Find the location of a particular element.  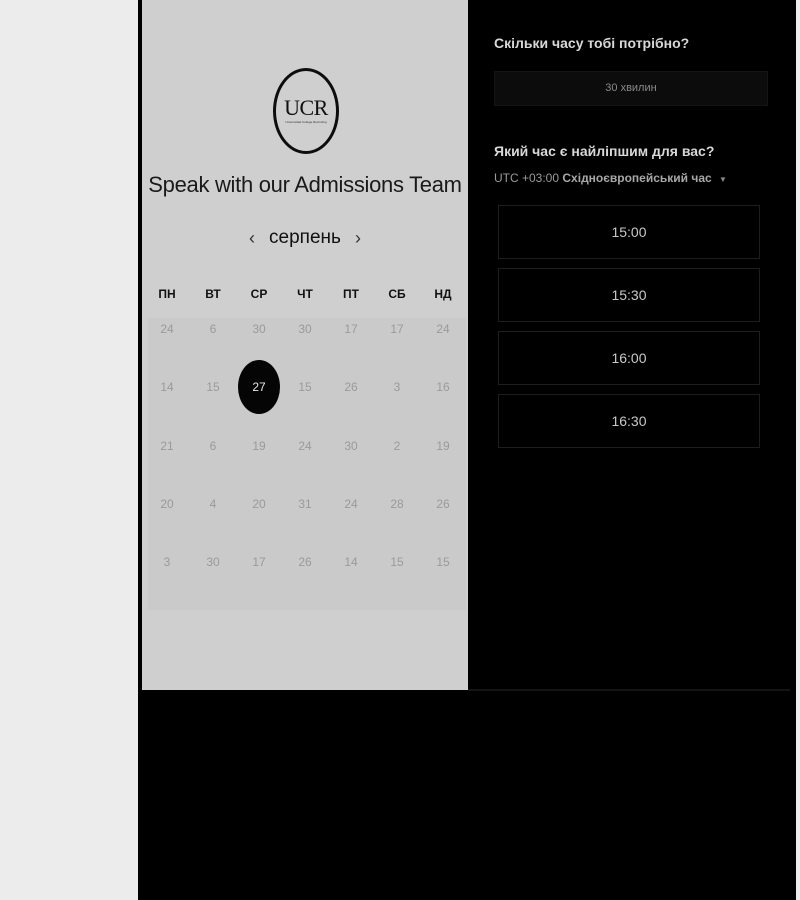

chevron-left-icon: ‹ is located at coordinates (252, 238).